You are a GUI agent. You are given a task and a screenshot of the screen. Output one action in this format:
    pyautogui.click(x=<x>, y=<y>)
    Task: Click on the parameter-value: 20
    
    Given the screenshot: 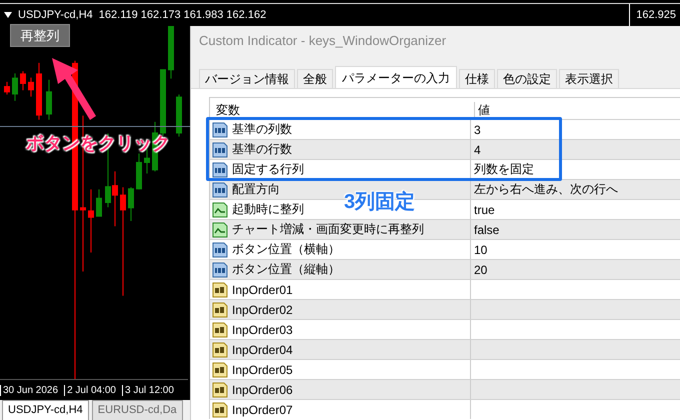 What is the action you would take?
    pyautogui.click(x=481, y=269)
    